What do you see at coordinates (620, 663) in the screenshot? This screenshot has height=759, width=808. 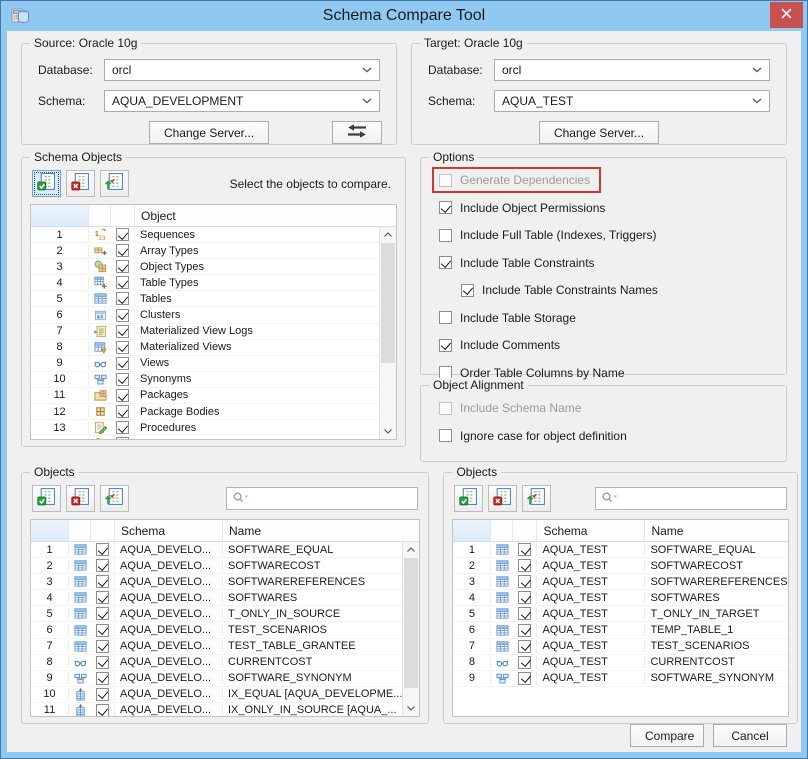 I see `object-row: 8 AQUA_TEST CURRENTCOST` at bounding box center [620, 663].